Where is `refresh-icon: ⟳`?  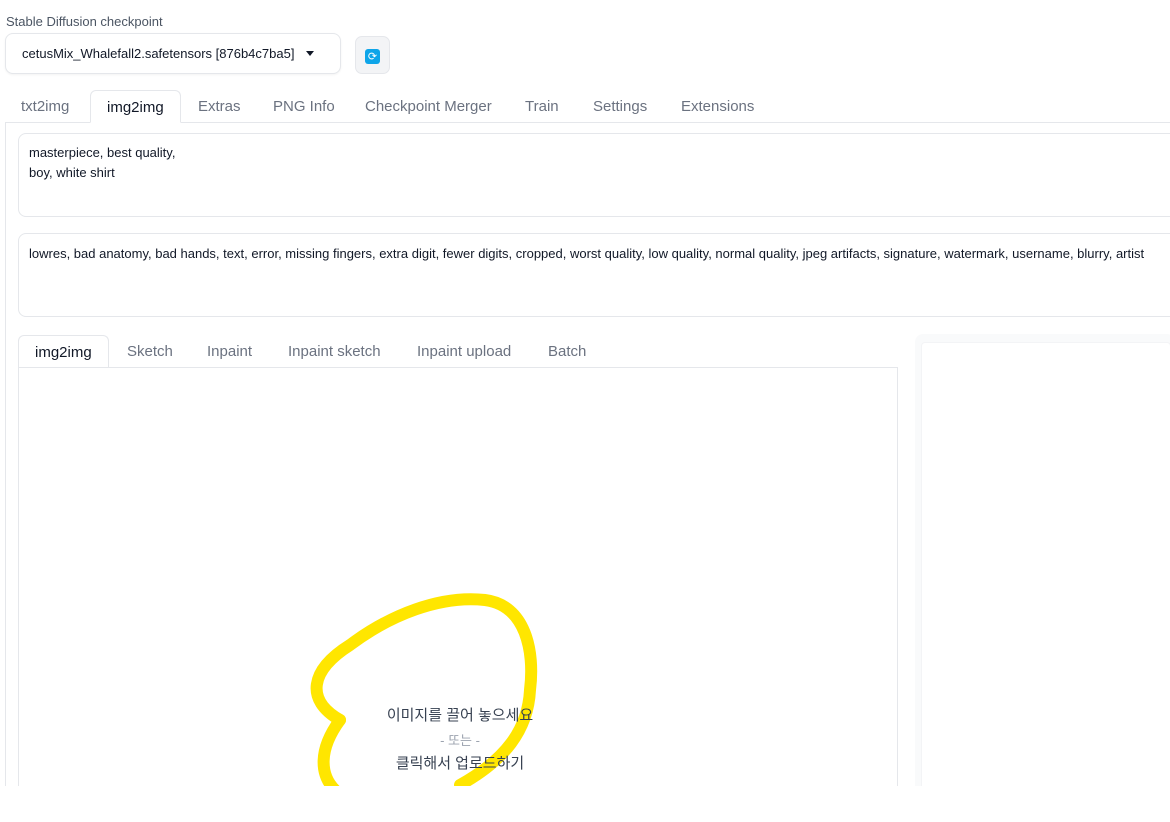 refresh-icon: ⟳ is located at coordinates (372, 56).